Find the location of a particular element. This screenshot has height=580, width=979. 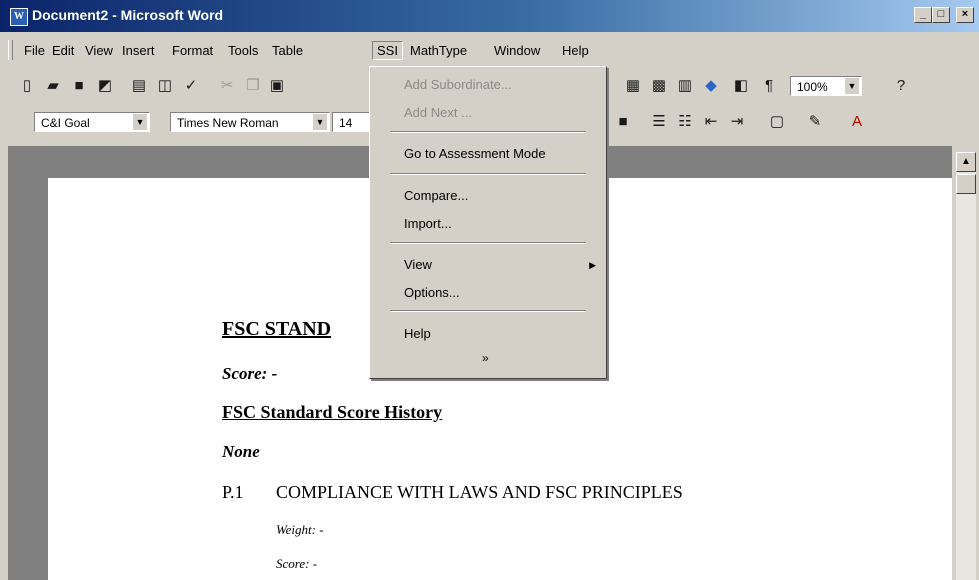

font-size-value: 14 is located at coordinates (346, 123).